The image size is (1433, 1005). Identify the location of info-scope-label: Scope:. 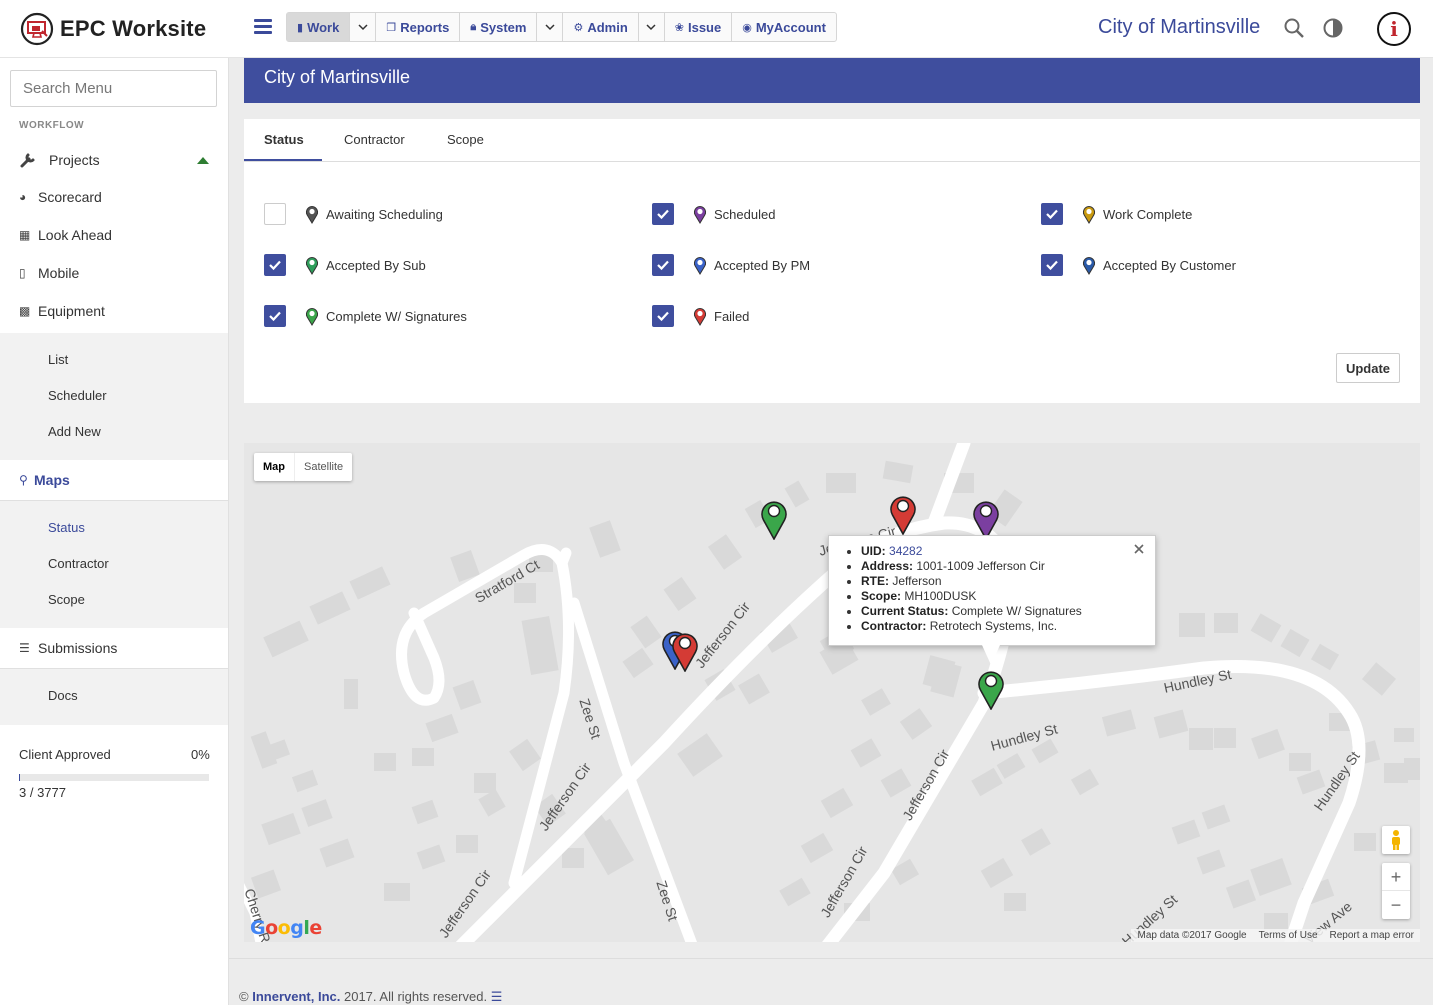
(881, 596).